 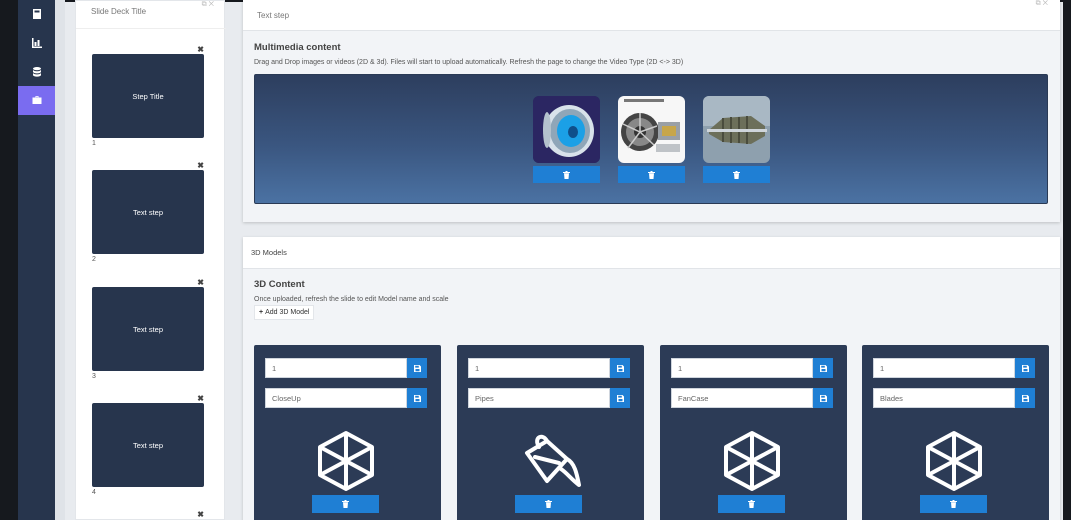 I want to click on slide-item: ✖ Text step 3, so click(x=148, y=329).